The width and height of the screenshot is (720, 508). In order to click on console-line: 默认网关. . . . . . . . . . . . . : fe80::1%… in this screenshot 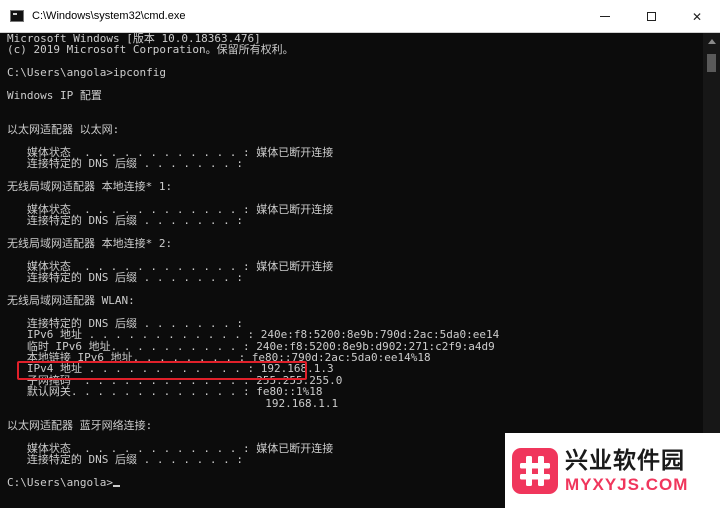, I will do `click(165, 392)`.